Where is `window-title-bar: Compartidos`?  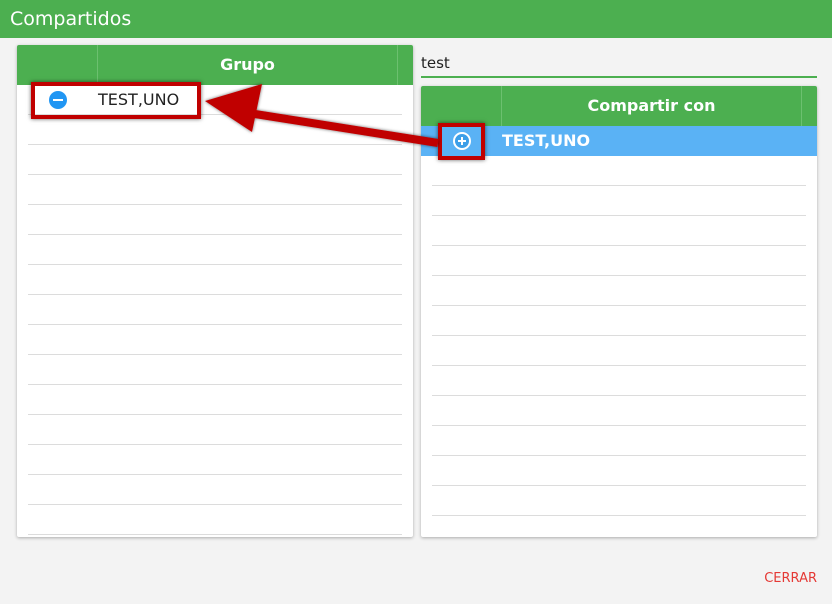 window-title-bar: Compartidos is located at coordinates (416, 19).